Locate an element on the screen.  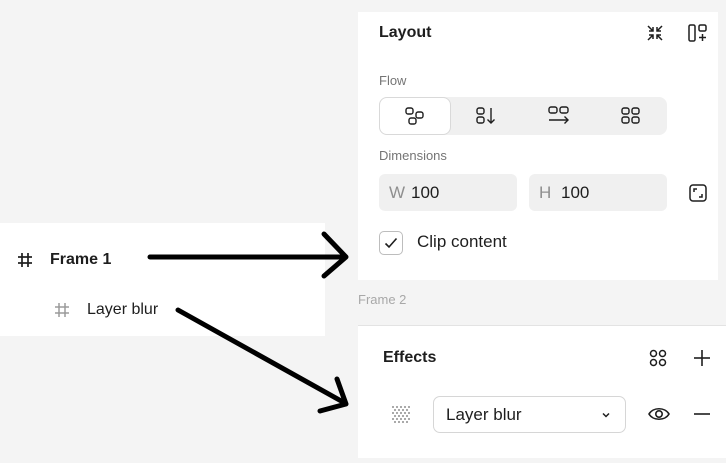
auto-layout-add-icon is located at coordinates (698, 33).